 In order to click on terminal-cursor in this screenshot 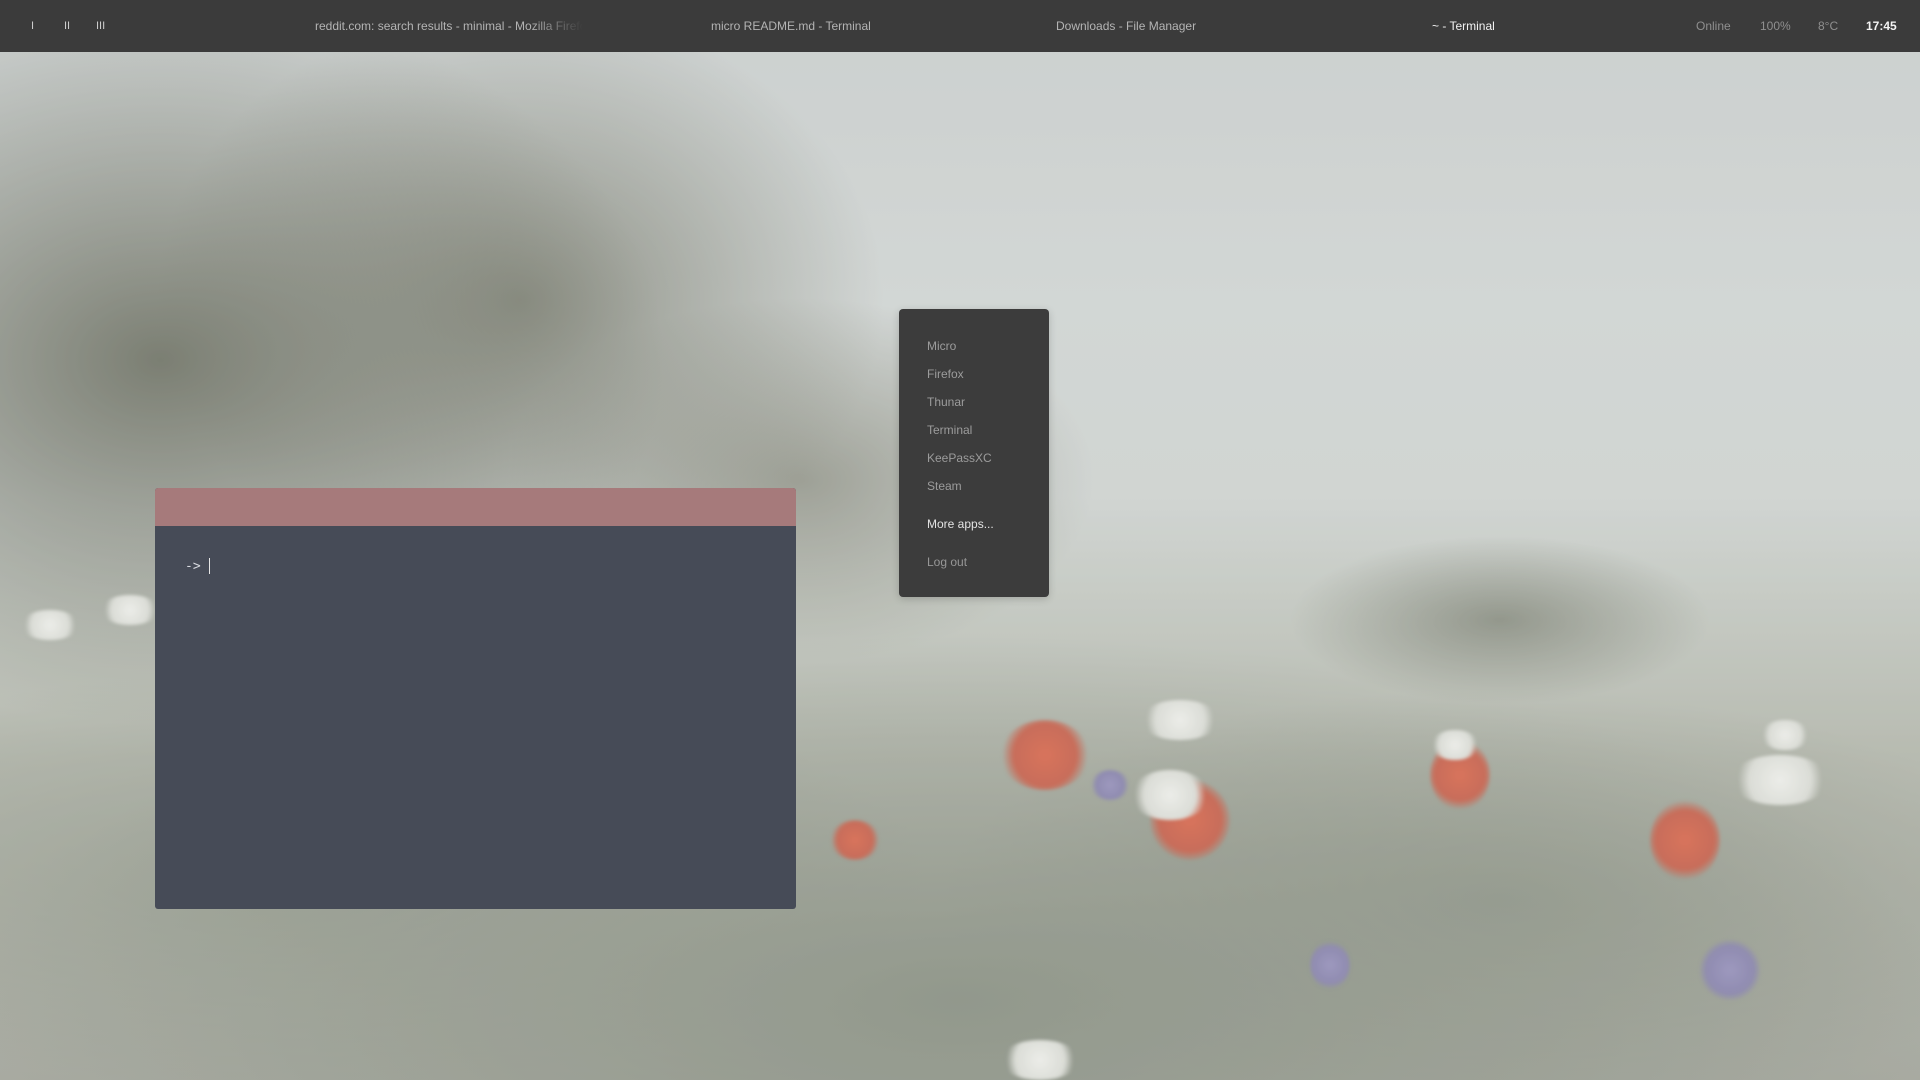, I will do `click(209, 566)`.